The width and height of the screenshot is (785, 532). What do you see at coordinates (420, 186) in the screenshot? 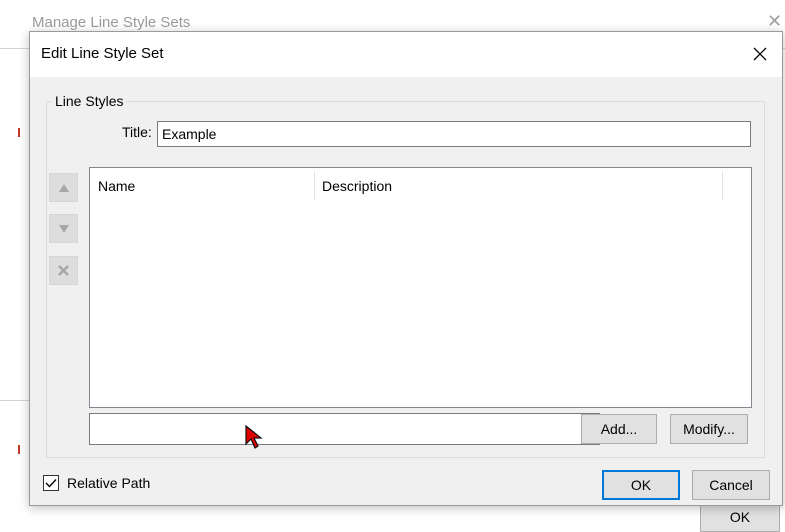
I see `list-header: Name Description` at bounding box center [420, 186].